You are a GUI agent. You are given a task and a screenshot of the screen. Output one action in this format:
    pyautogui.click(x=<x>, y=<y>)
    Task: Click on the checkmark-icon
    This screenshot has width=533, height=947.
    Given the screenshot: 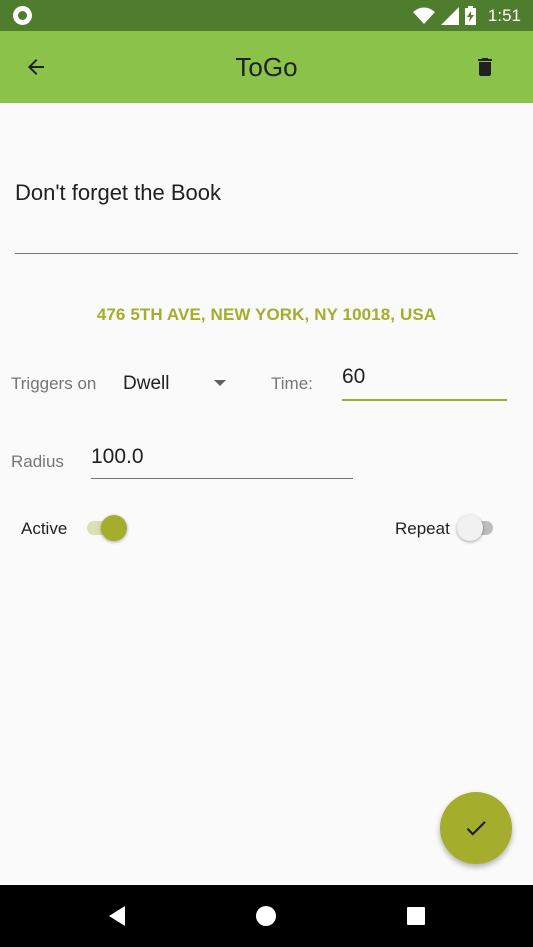 What is the action you would take?
    pyautogui.click(x=476, y=828)
    